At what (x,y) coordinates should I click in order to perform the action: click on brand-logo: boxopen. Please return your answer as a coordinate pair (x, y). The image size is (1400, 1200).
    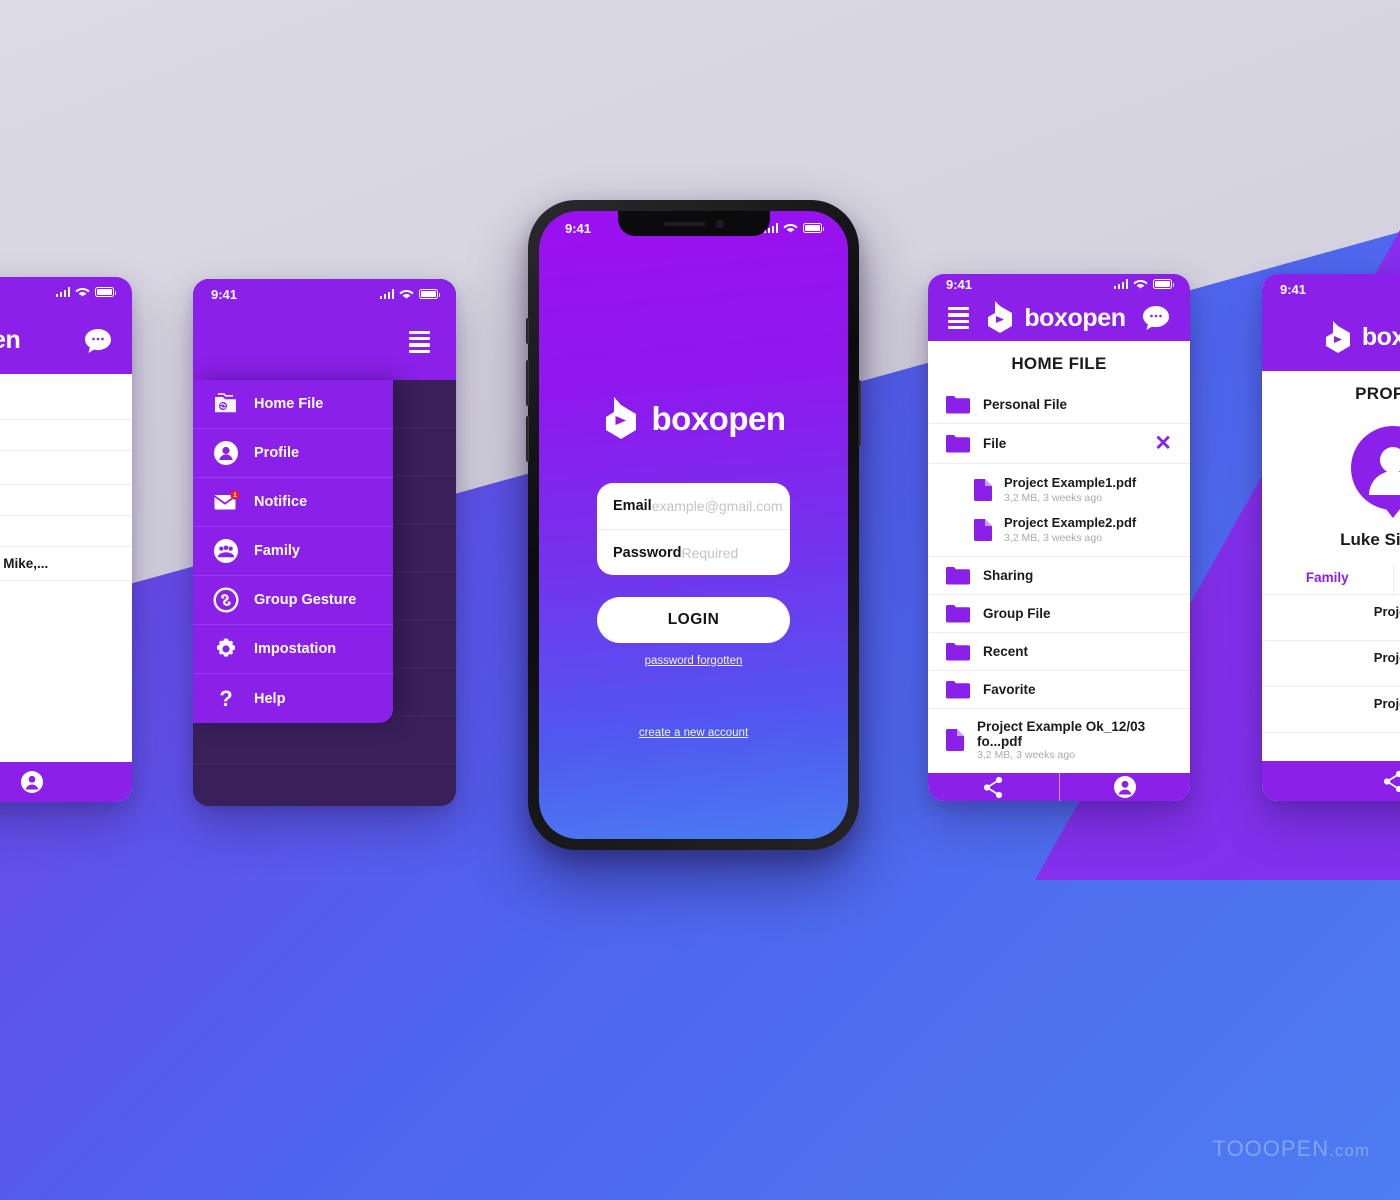
    Looking at the image, I should click on (10, 341).